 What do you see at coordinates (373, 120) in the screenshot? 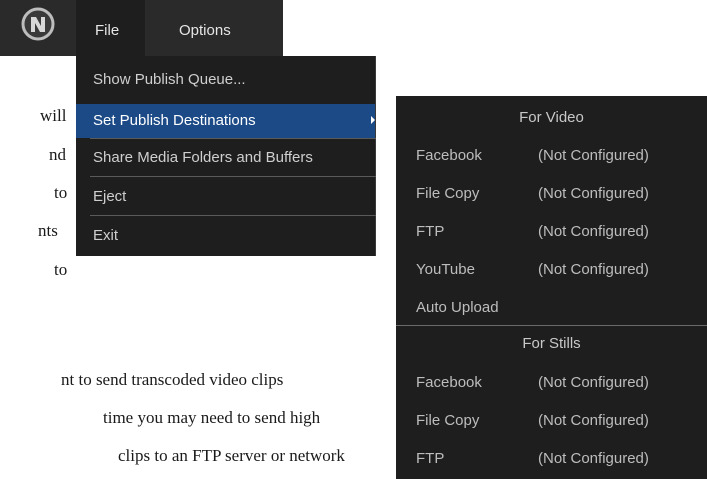
I see `submenu-arrow-icon` at bounding box center [373, 120].